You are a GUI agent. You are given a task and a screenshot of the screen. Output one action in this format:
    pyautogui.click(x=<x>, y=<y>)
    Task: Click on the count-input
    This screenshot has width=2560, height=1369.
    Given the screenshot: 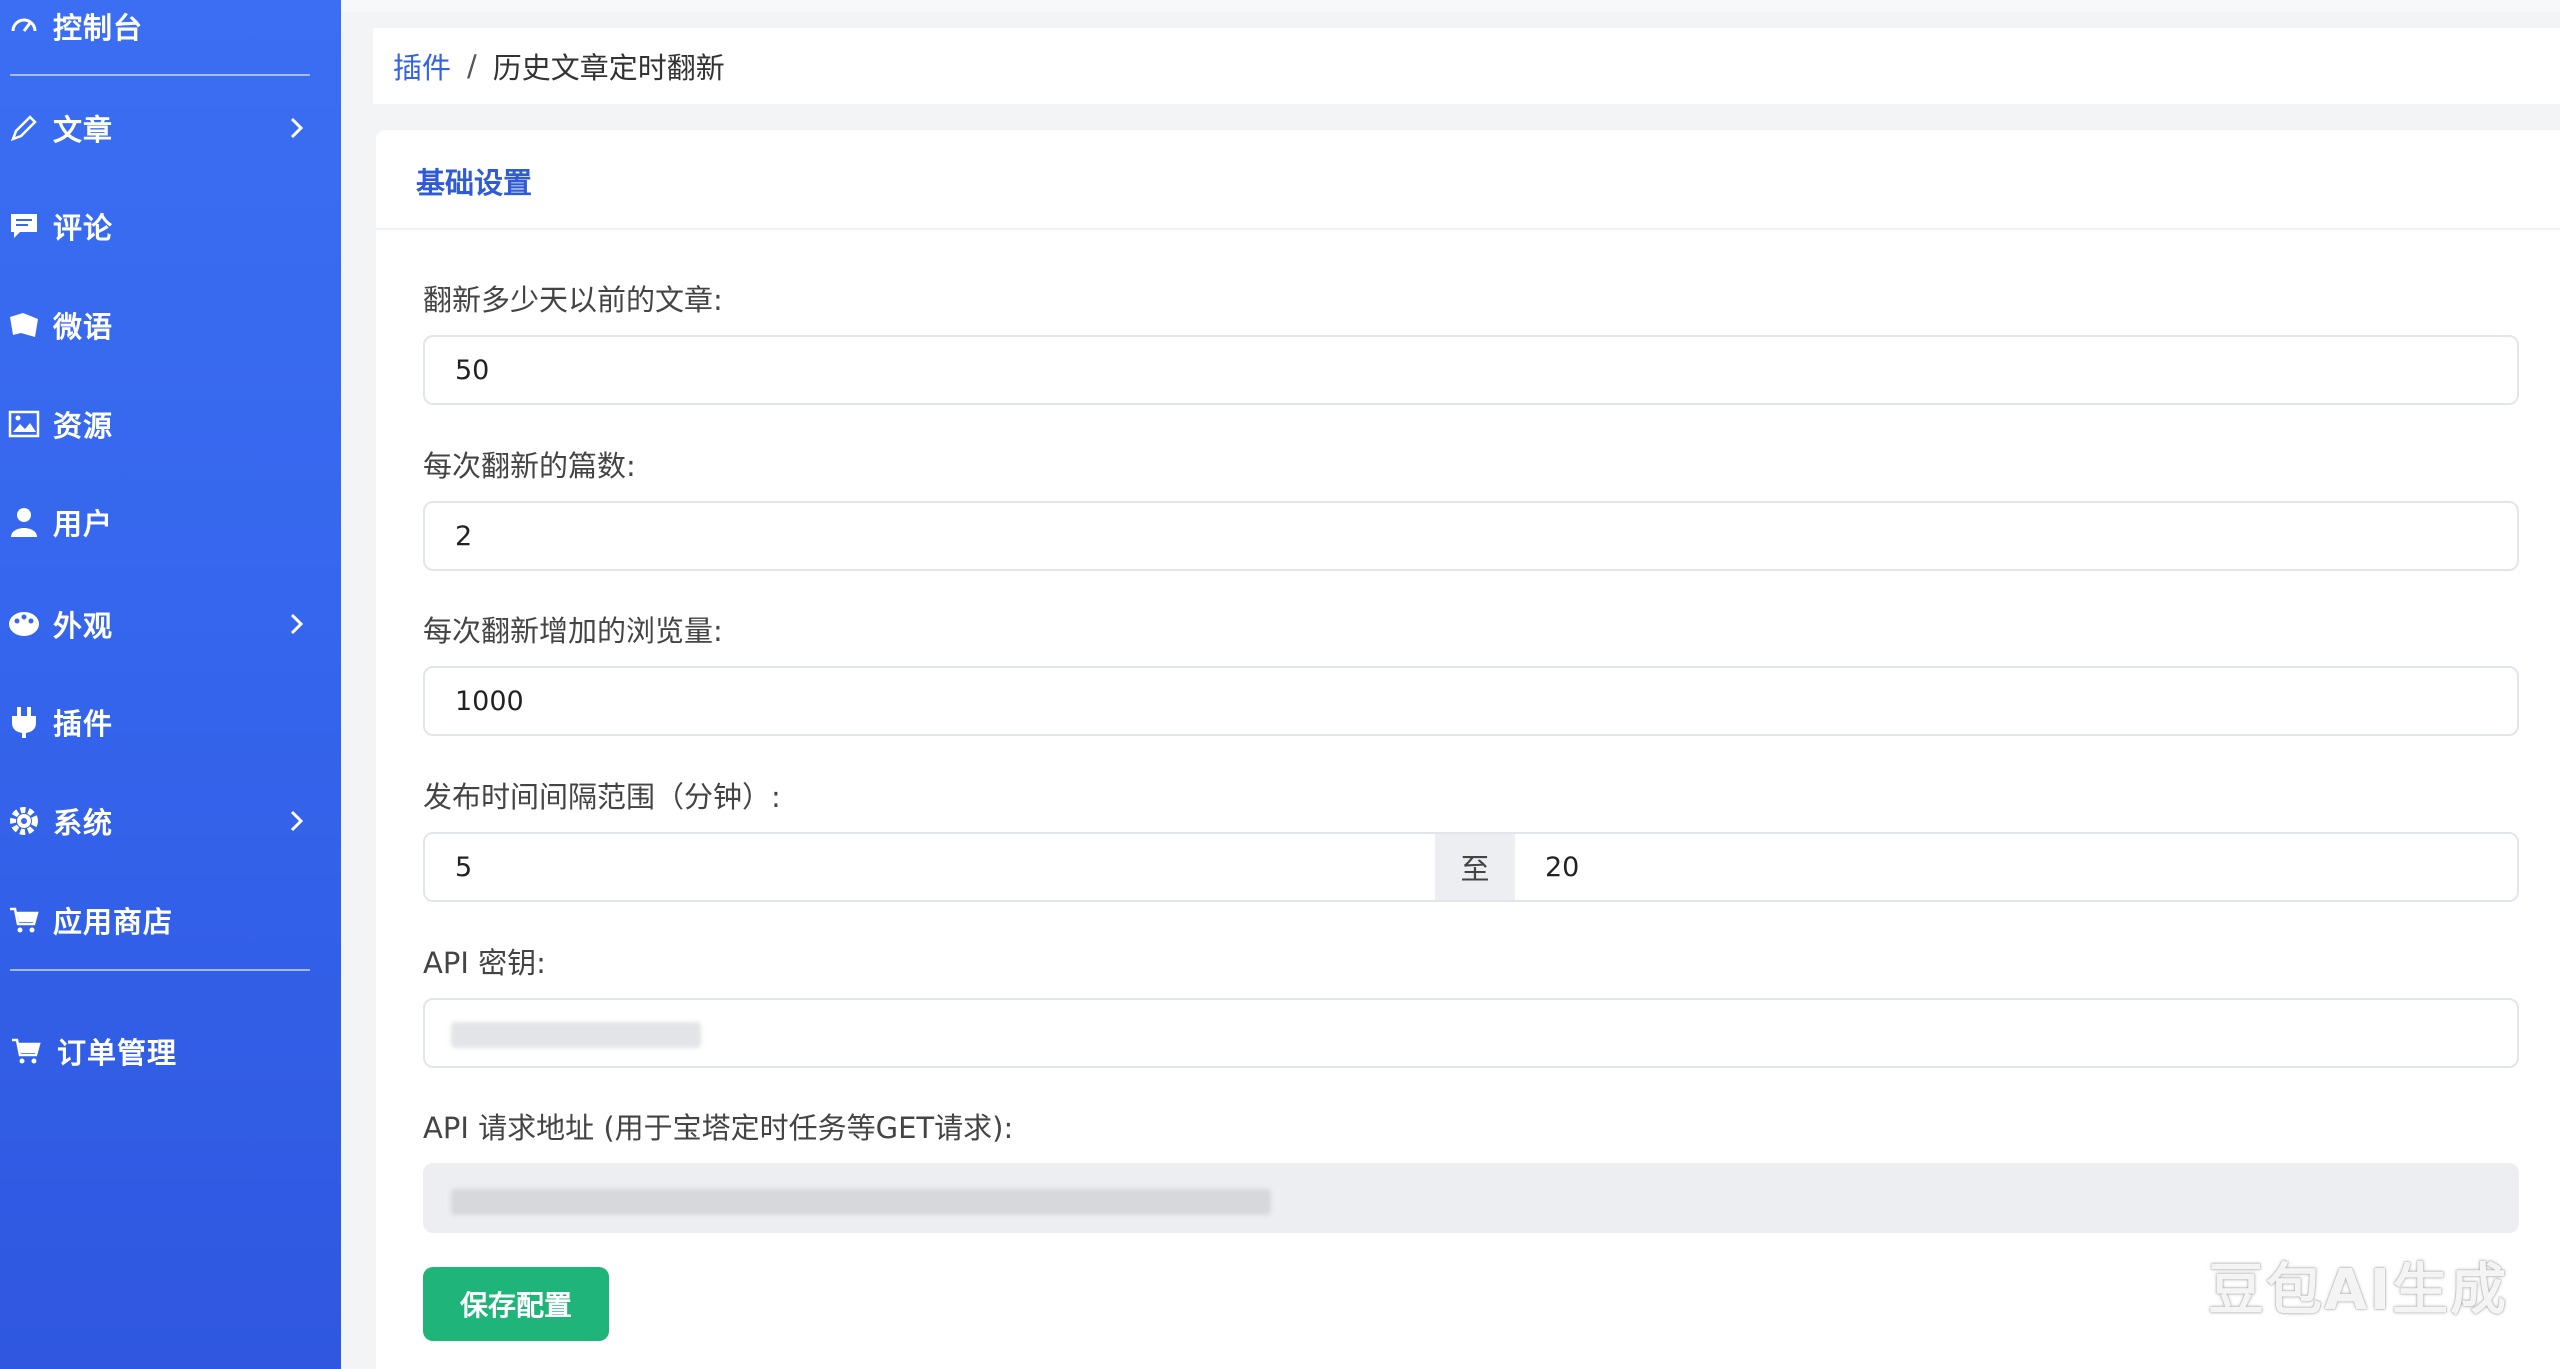 What is the action you would take?
    pyautogui.click(x=1471, y=536)
    